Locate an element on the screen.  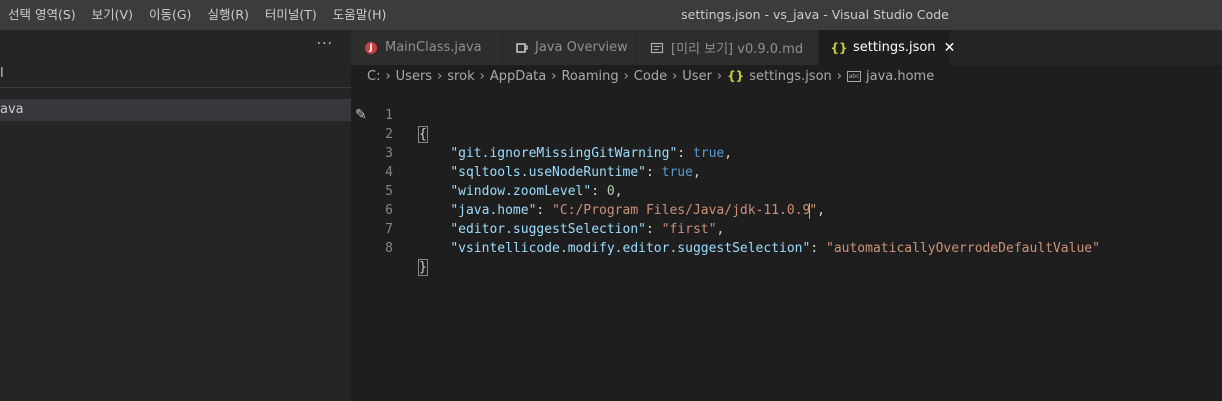
close-icon: ✕ is located at coordinates (950, 48).